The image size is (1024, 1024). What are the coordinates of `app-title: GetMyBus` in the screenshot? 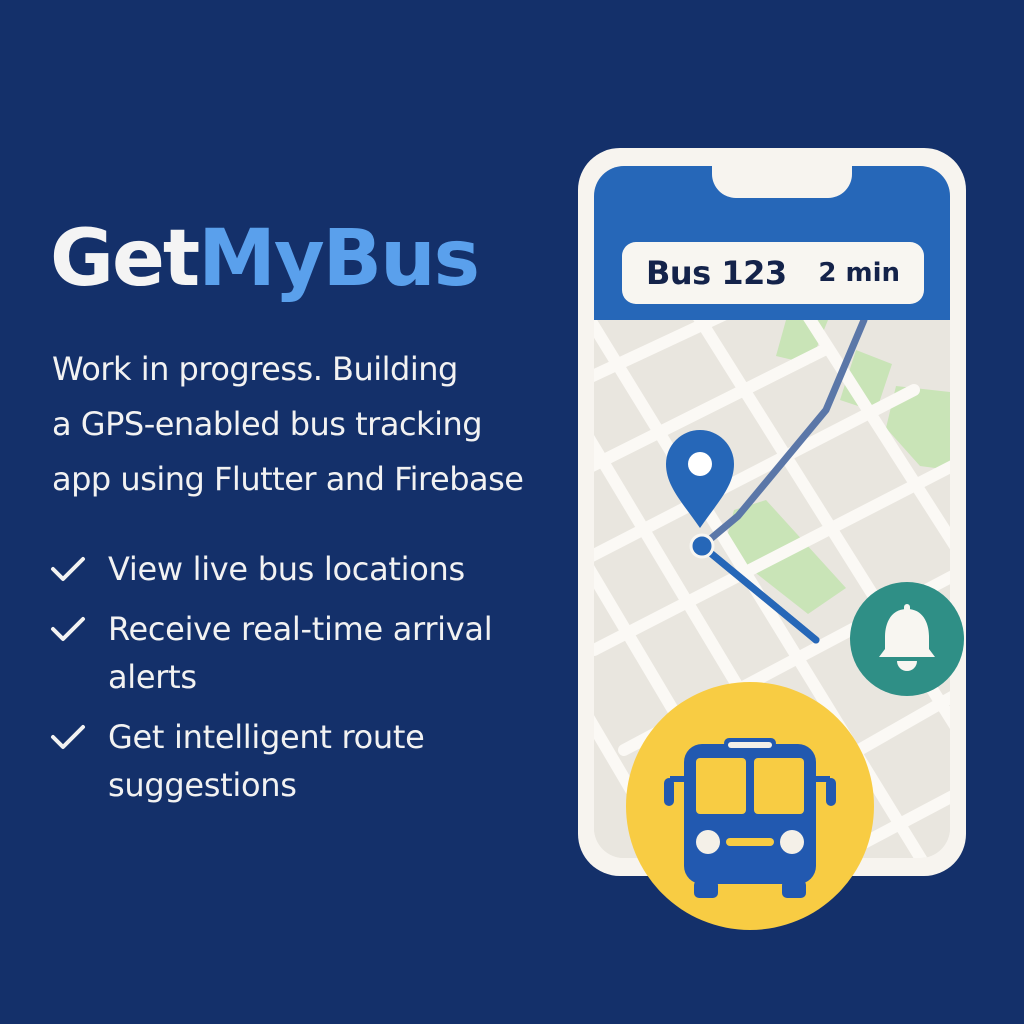 It's located at (265, 259).